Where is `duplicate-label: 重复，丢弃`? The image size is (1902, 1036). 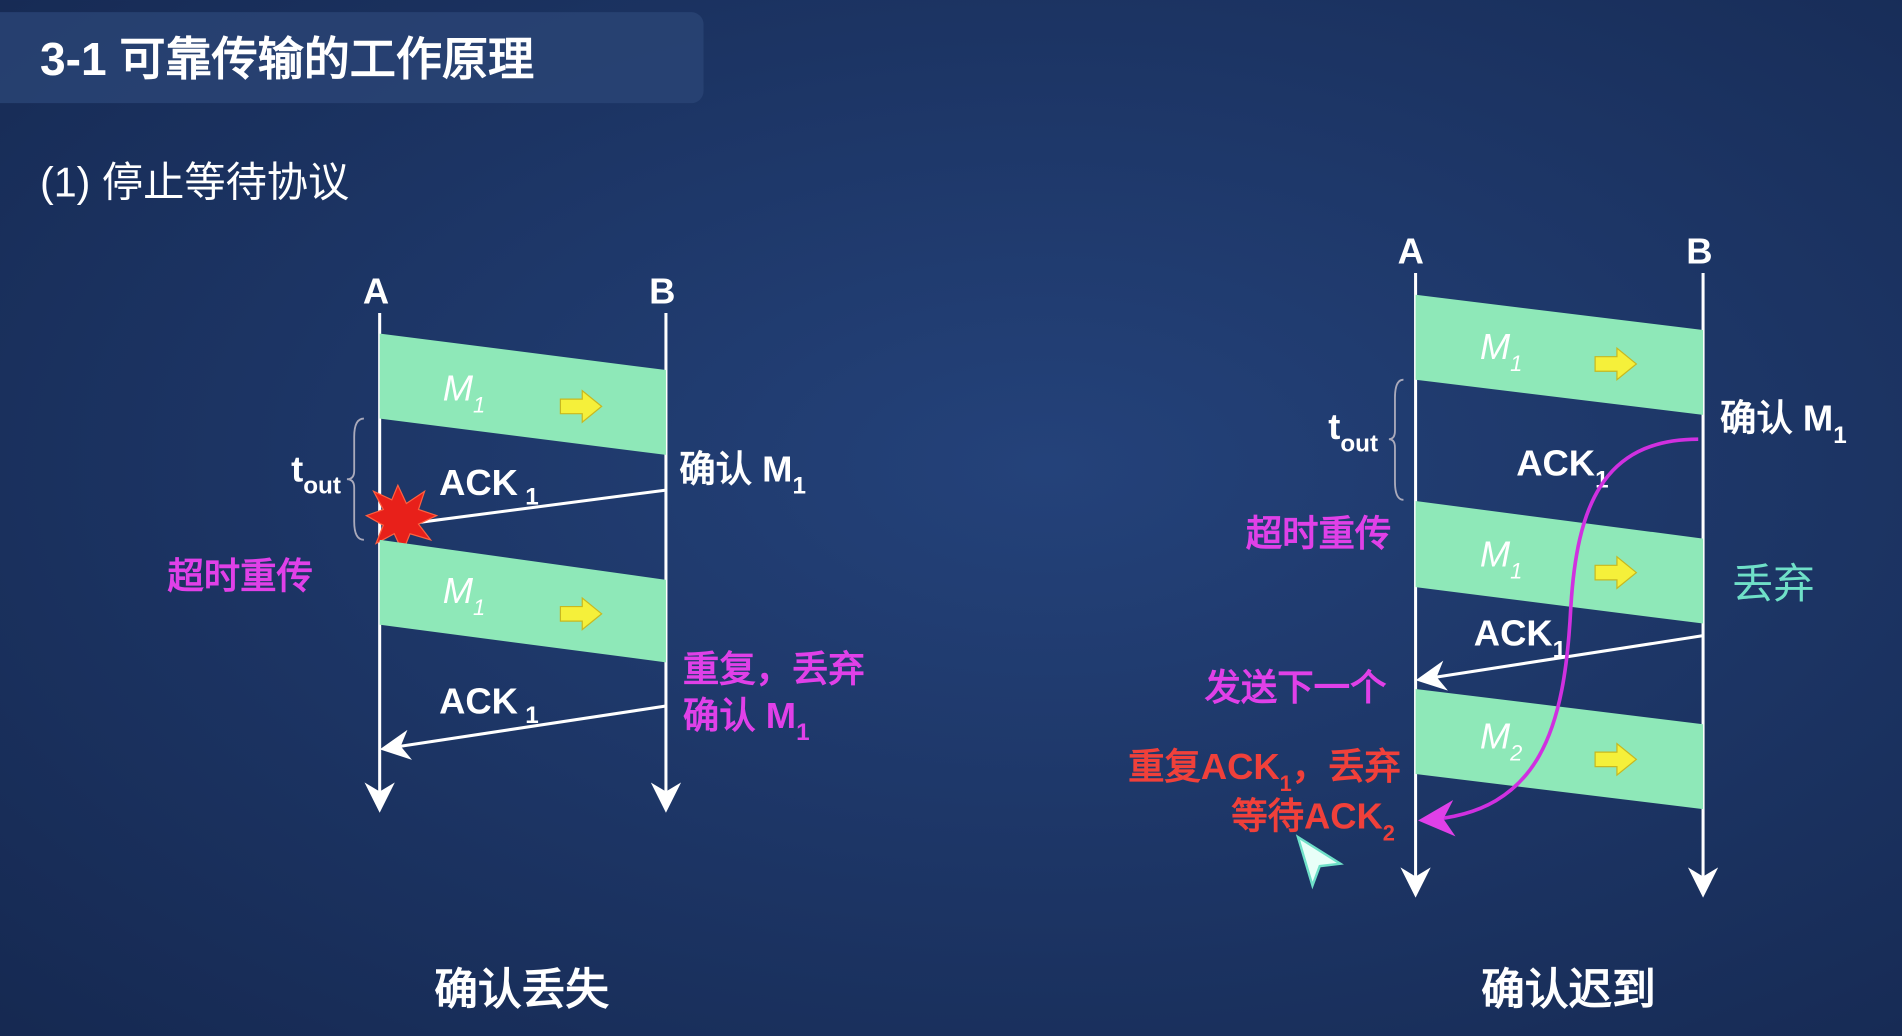
duplicate-label: 重复，丢弃 is located at coordinates (774, 669).